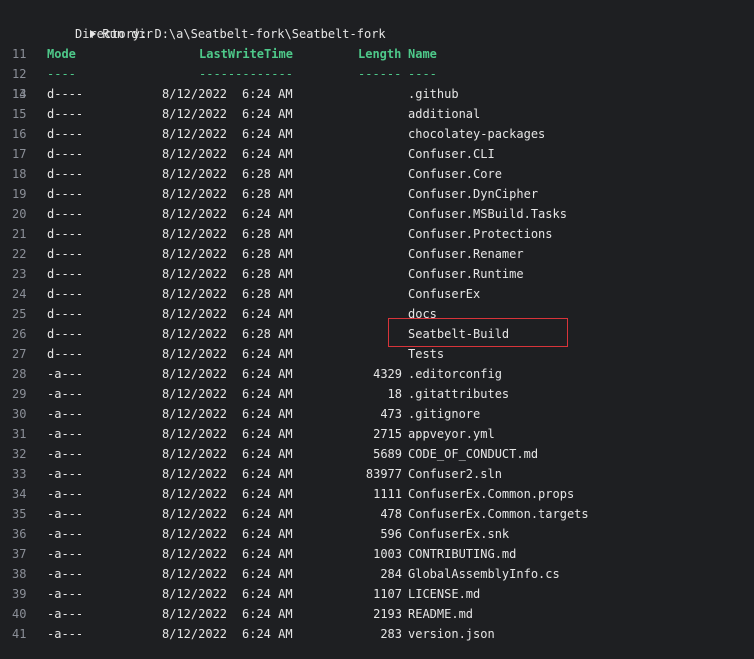  What do you see at coordinates (455, 474) in the screenshot?
I see `row-name: Confuser2.sln` at bounding box center [455, 474].